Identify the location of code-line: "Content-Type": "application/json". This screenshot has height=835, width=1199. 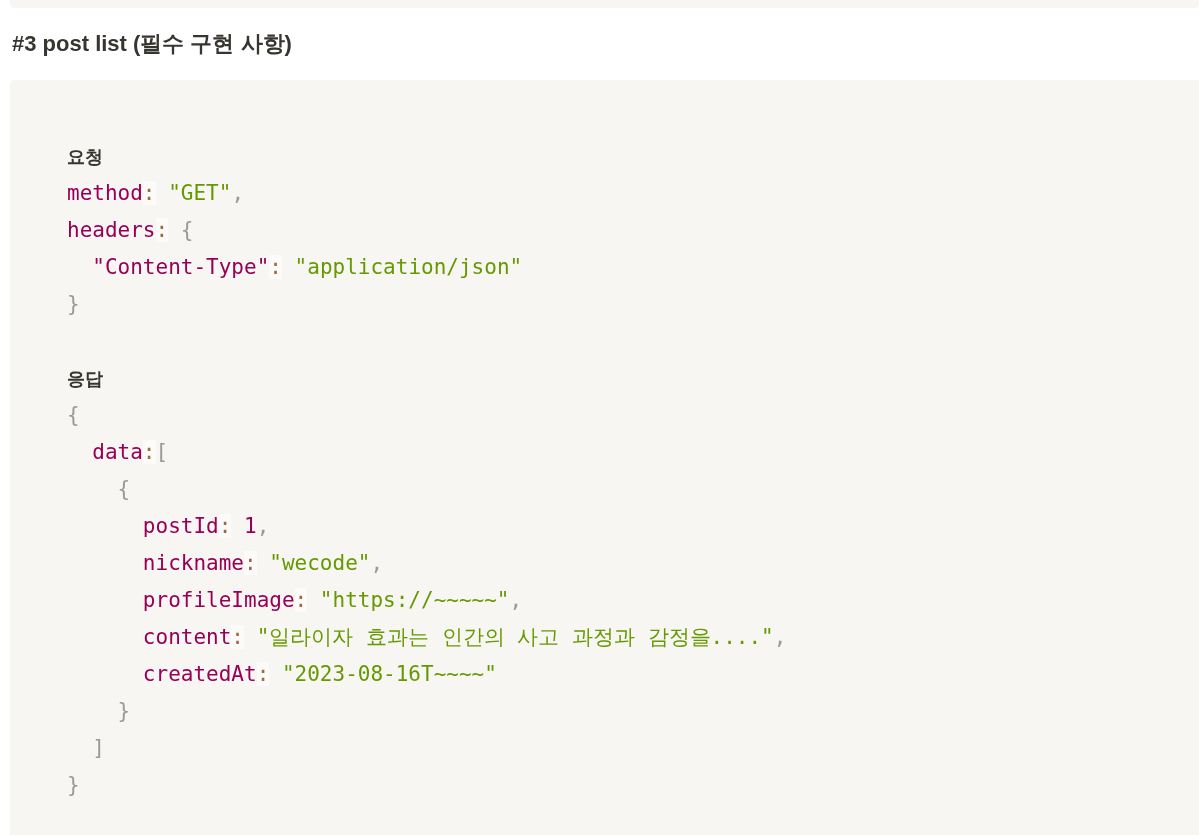
(307, 267).